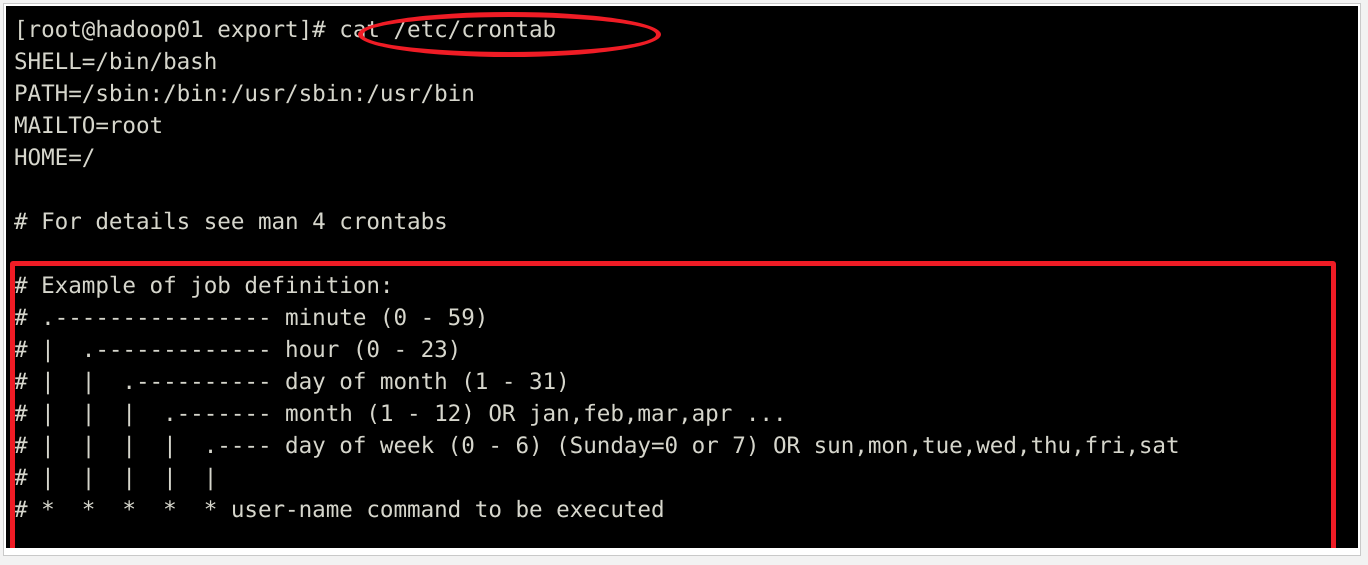 The image size is (1368, 565). I want to click on terminal-line-field-minute: # .---------------- minute (0 - 59), so click(251, 318).